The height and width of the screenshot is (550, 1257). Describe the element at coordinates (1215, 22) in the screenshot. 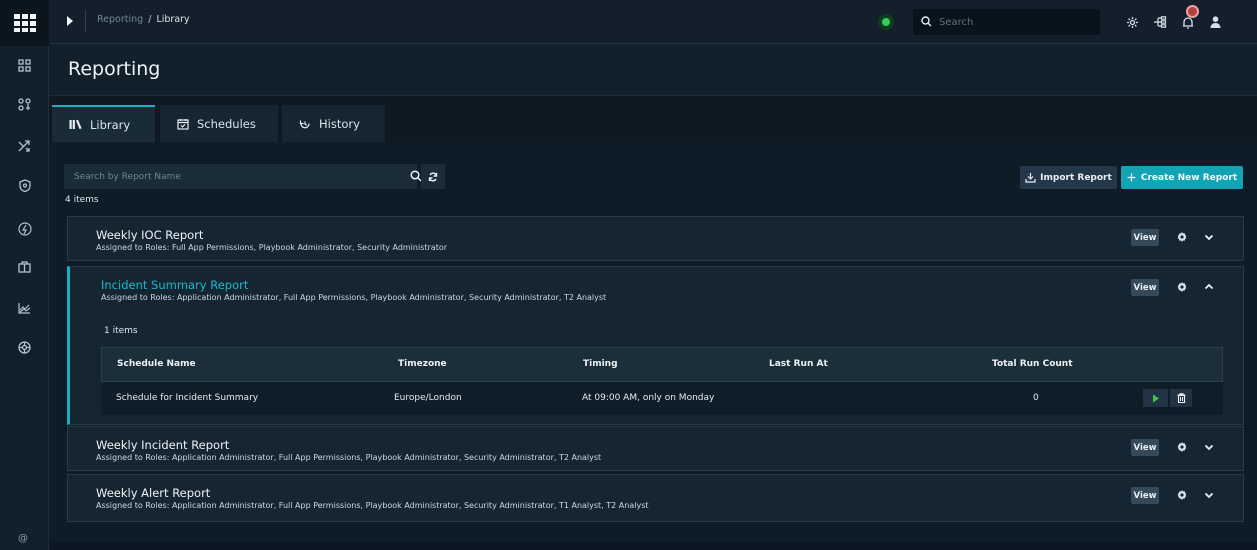

I see `user-icon` at that location.